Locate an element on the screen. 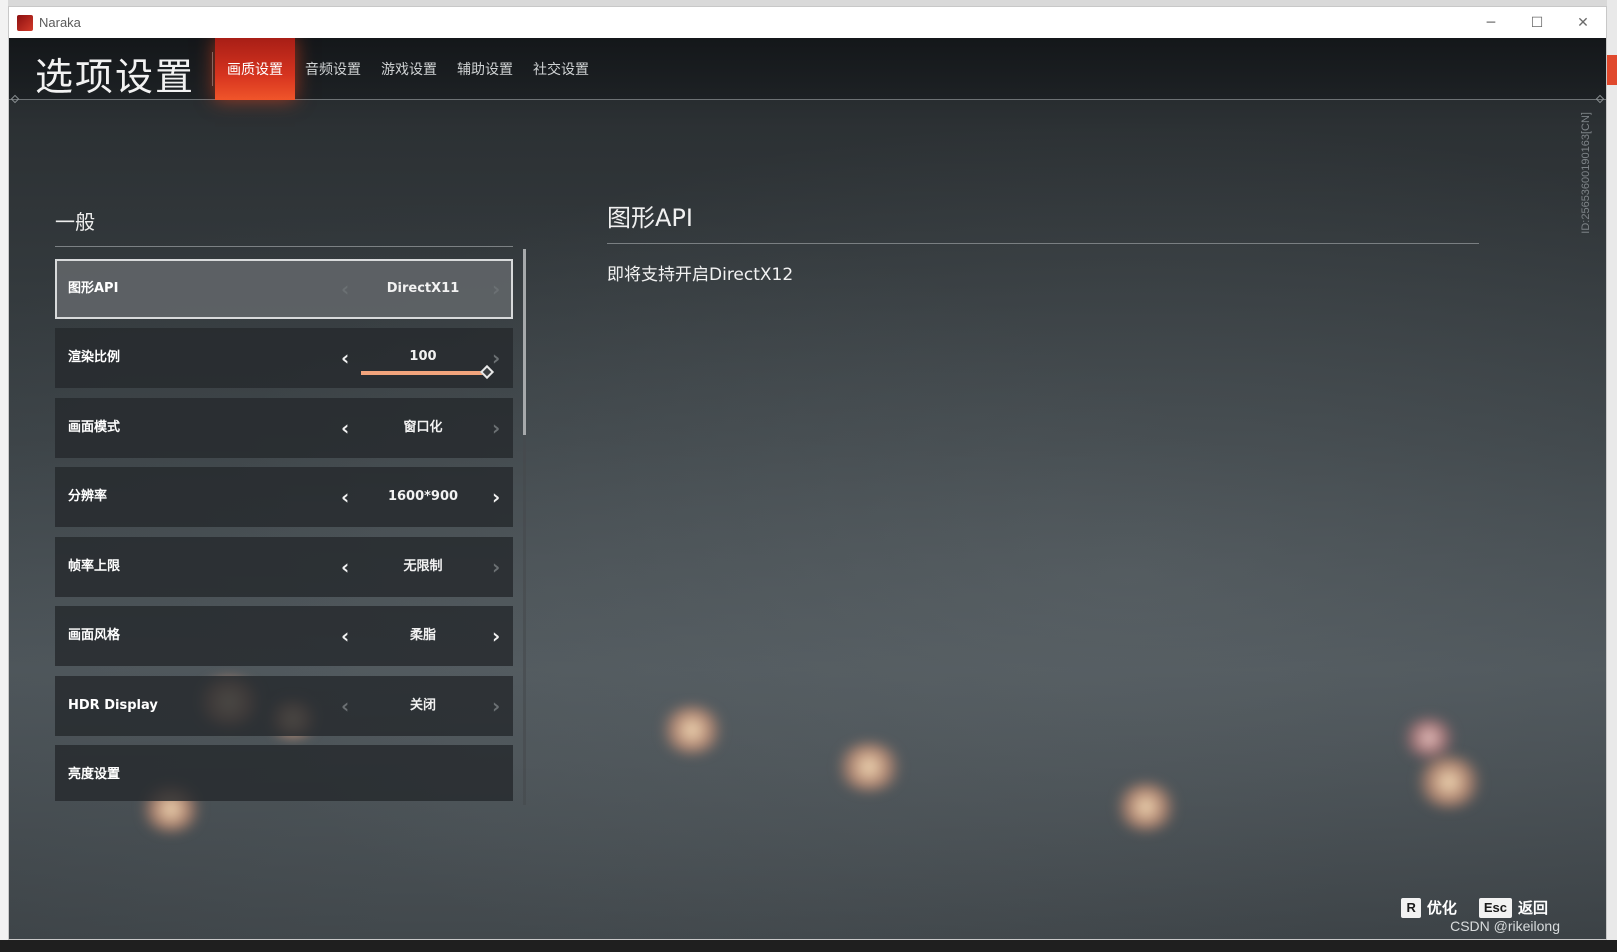 The image size is (1617, 952). back-button: Esc 返回 is located at coordinates (1513, 907).